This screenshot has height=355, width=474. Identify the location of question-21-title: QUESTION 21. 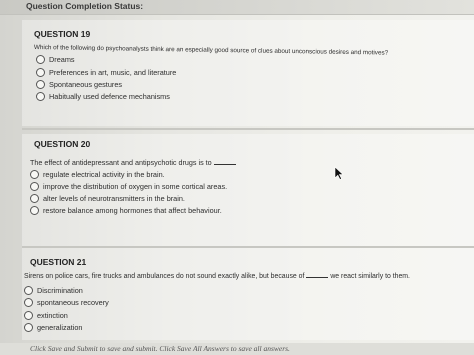
(58, 262).